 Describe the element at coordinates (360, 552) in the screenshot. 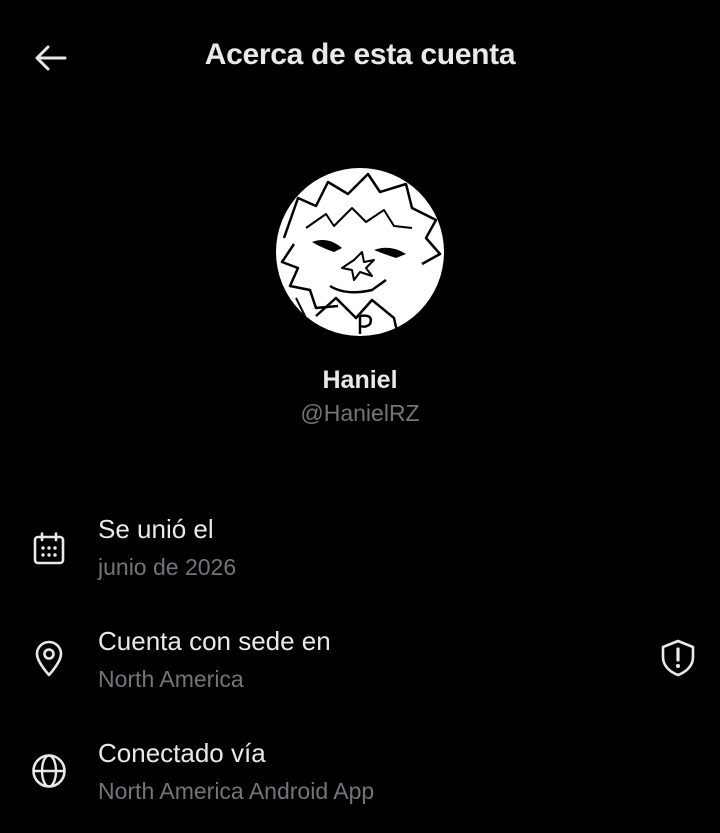

I see `joined-date-row: Se unió el junio de 2026` at that location.